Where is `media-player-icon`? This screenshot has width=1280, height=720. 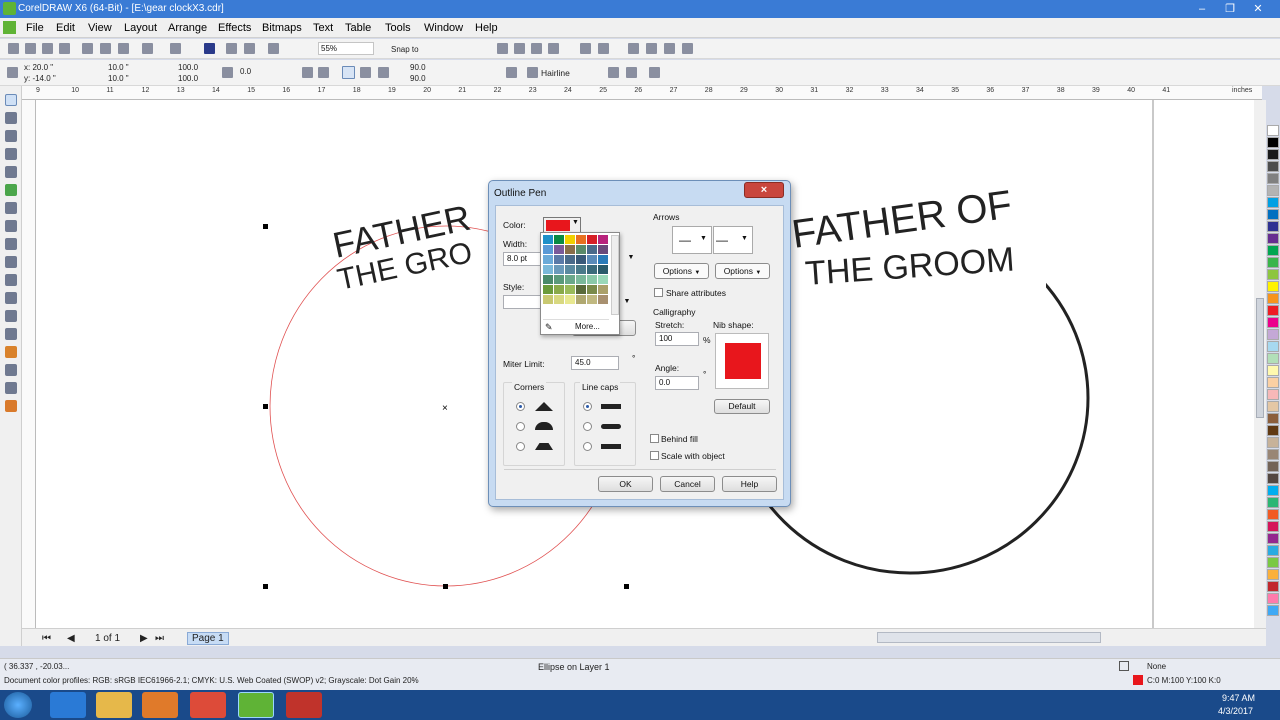 media-player-icon is located at coordinates (160, 705).